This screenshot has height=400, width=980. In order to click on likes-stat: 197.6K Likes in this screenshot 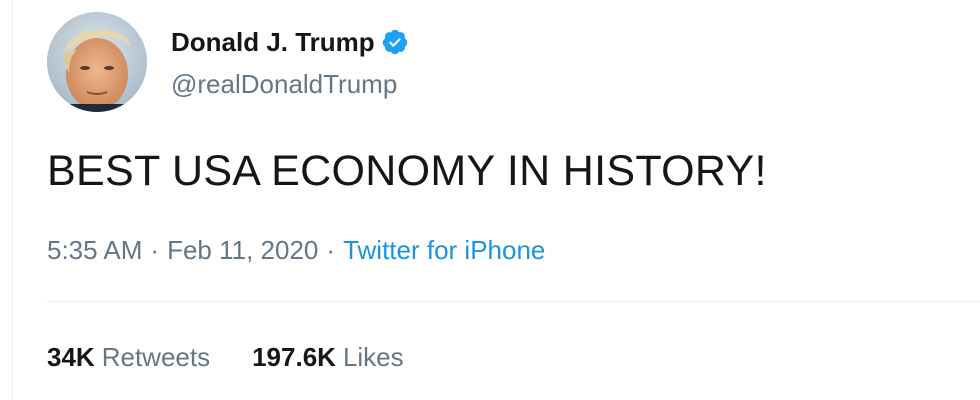, I will do `click(328, 357)`.